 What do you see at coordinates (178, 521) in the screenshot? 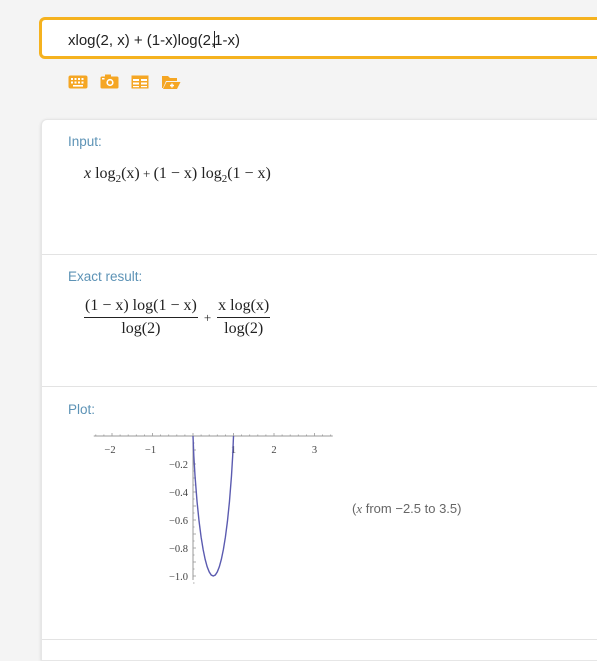
I see `y-tick-label: −0.6` at bounding box center [178, 521].